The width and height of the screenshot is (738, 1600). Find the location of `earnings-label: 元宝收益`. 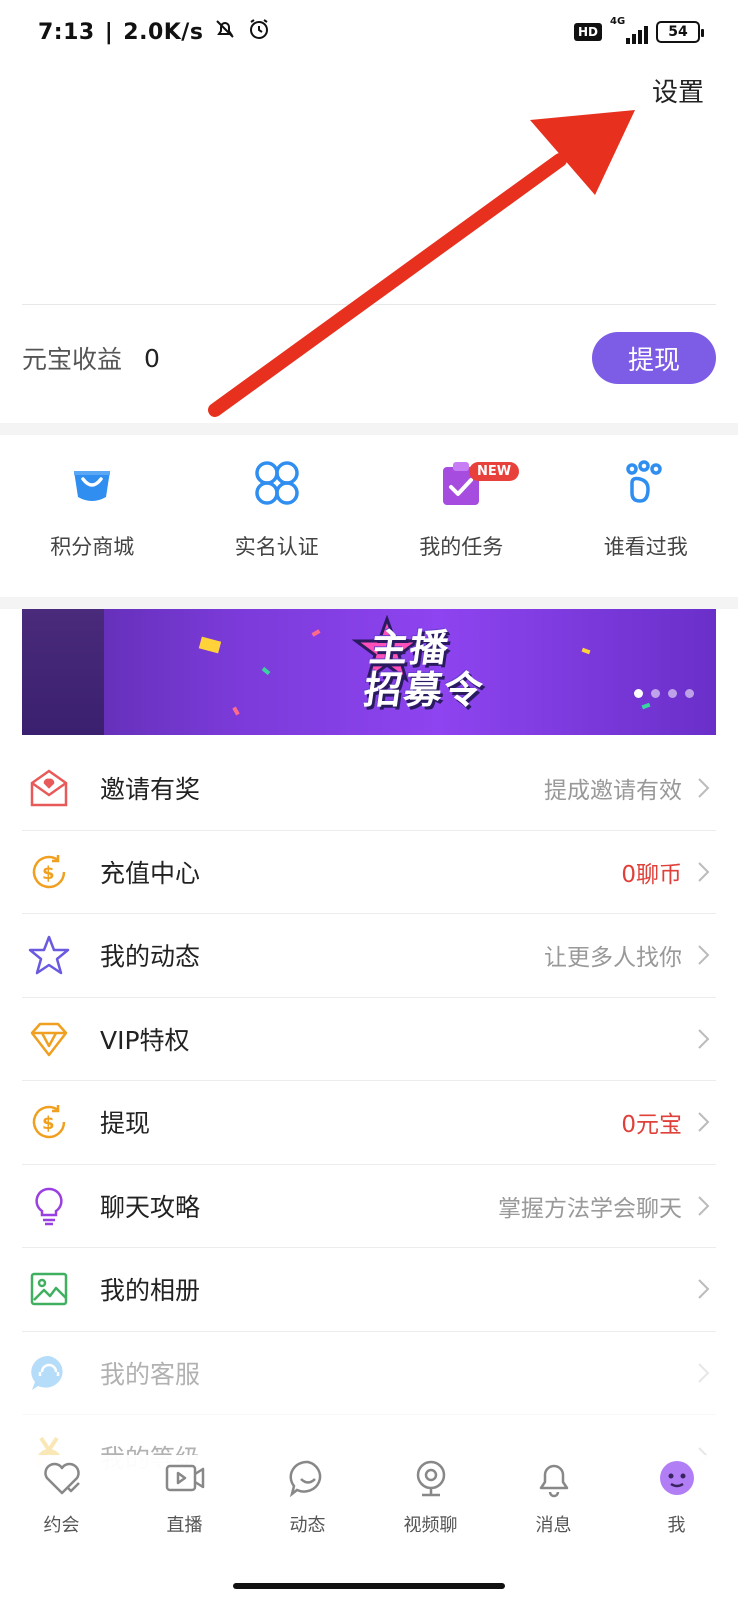

earnings-label: 元宝收益 is located at coordinates (72, 359).